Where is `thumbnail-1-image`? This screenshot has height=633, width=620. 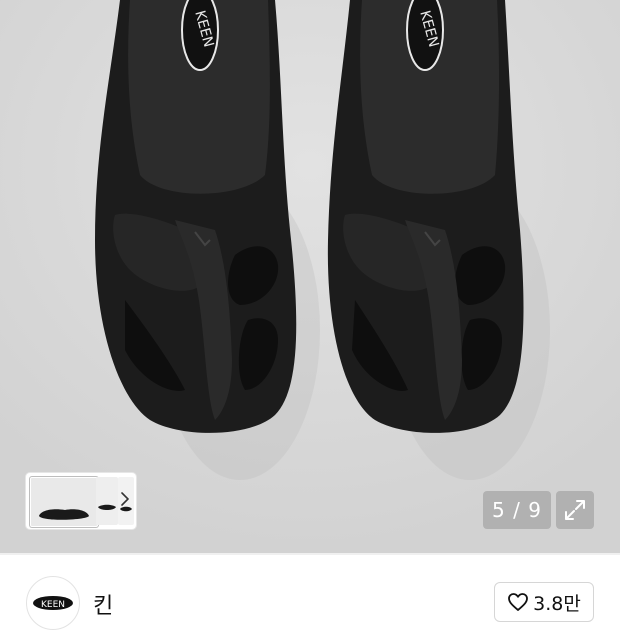 thumbnail-1-image is located at coordinates (64, 514).